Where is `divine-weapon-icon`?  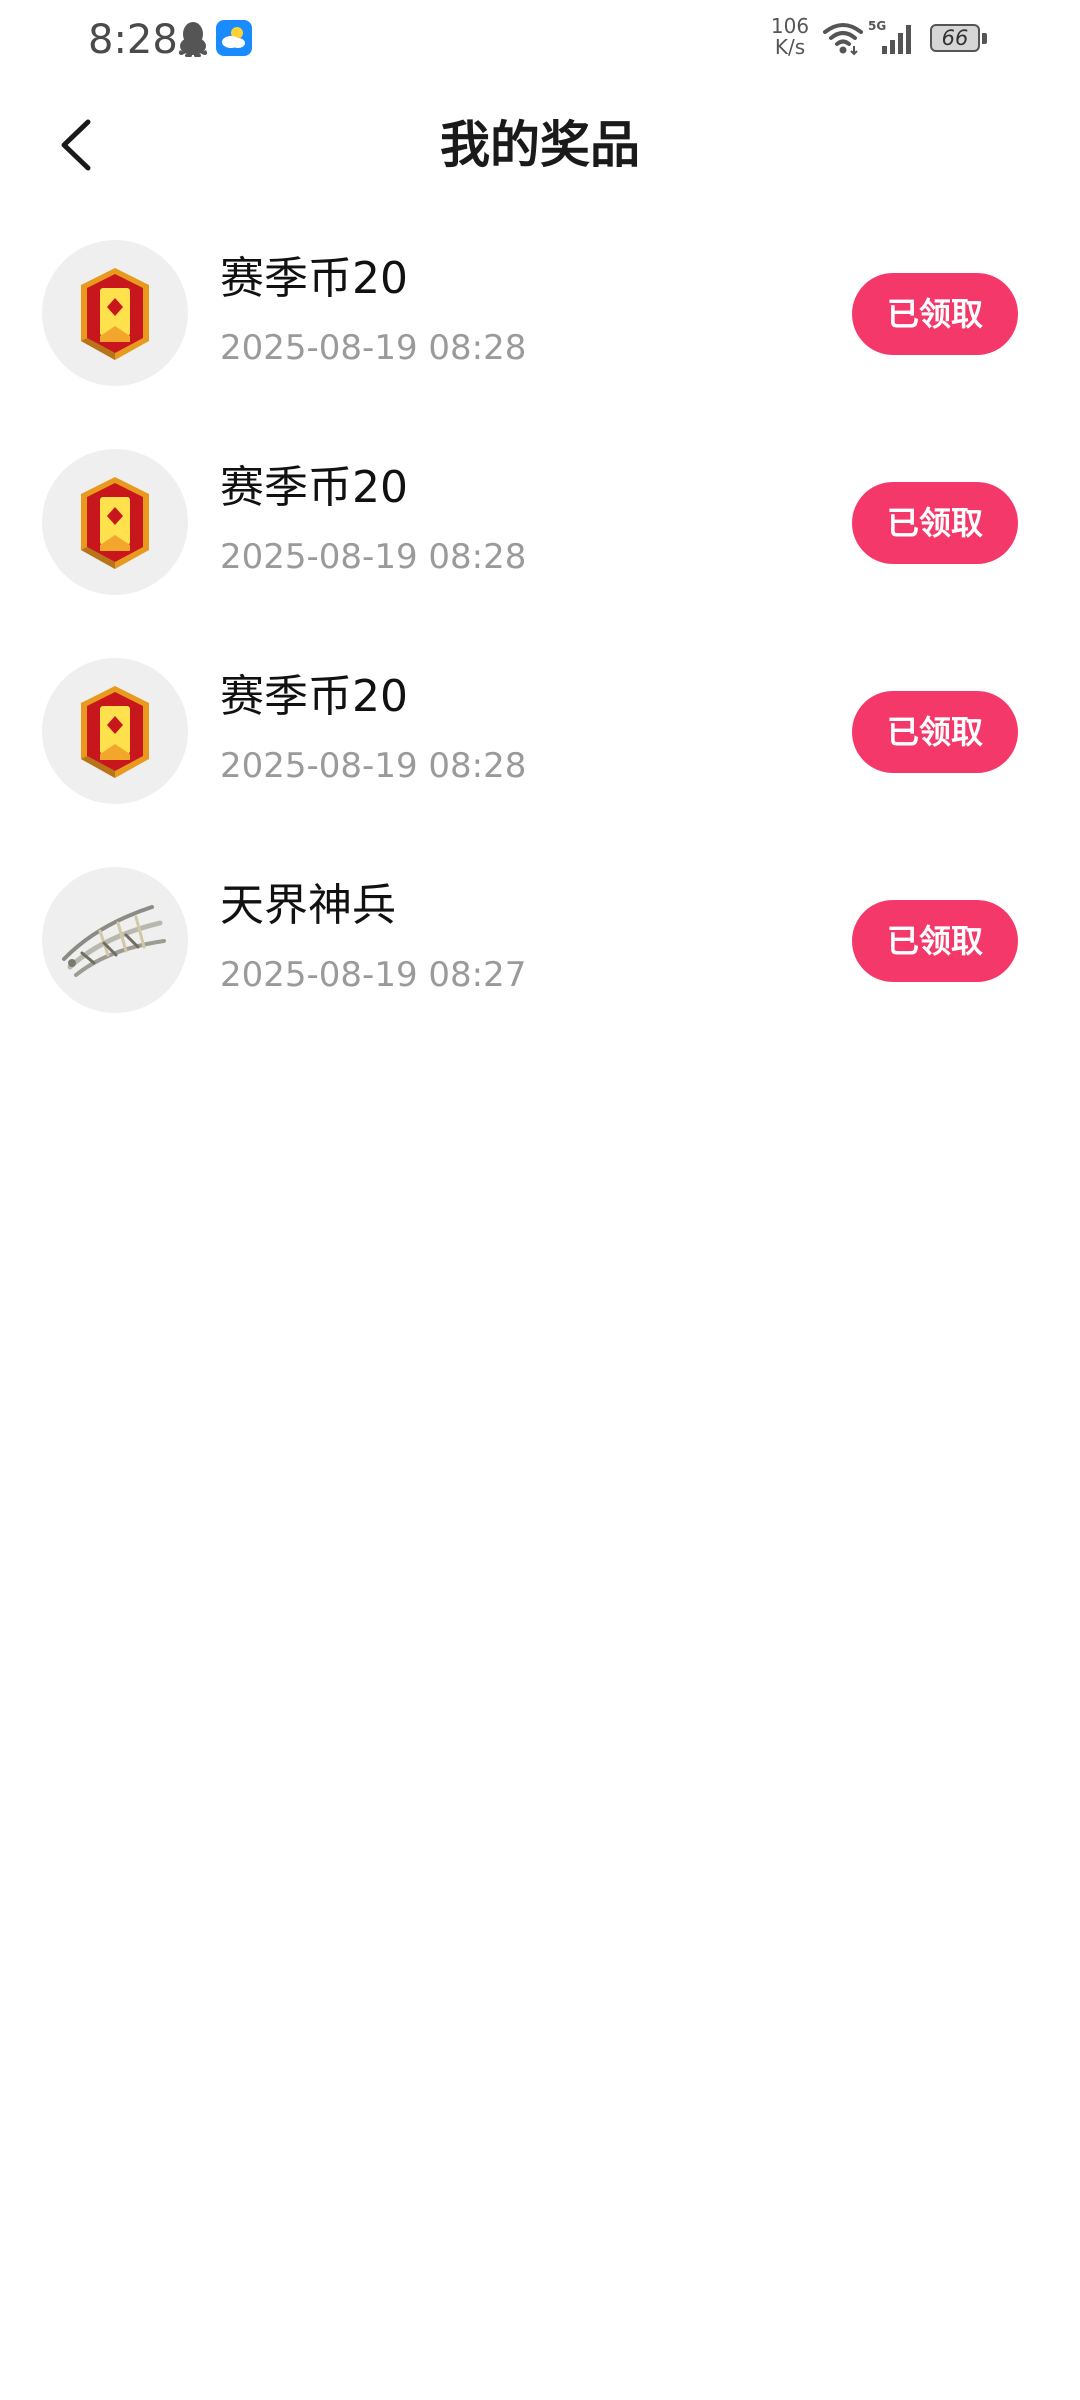 divine-weapon-icon is located at coordinates (115, 940).